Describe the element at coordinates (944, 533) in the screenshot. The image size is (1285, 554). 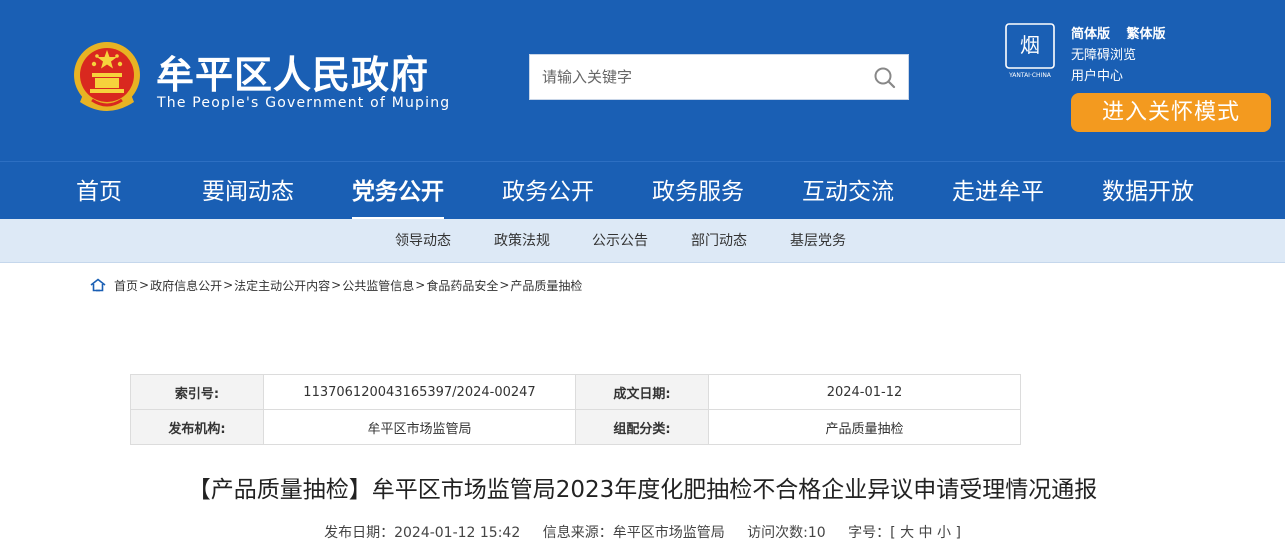
I see `font-small-button: 小` at that location.